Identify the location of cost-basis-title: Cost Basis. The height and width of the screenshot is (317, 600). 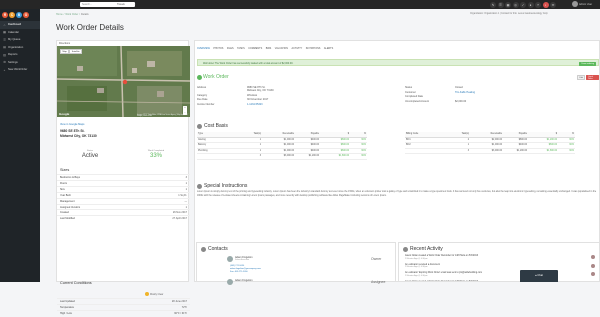
(216, 126).